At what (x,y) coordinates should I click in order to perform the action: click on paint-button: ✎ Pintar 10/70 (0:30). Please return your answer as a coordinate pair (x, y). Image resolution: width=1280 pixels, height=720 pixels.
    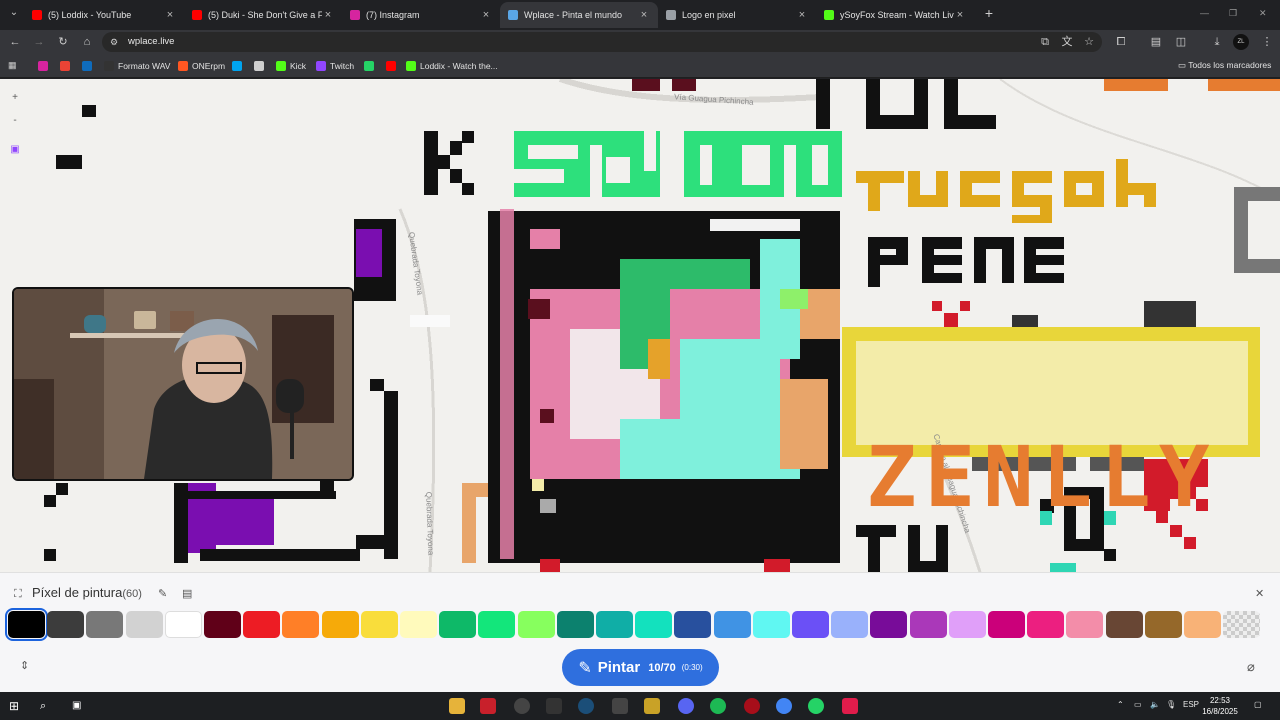
    Looking at the image, I should click on (640, 667).